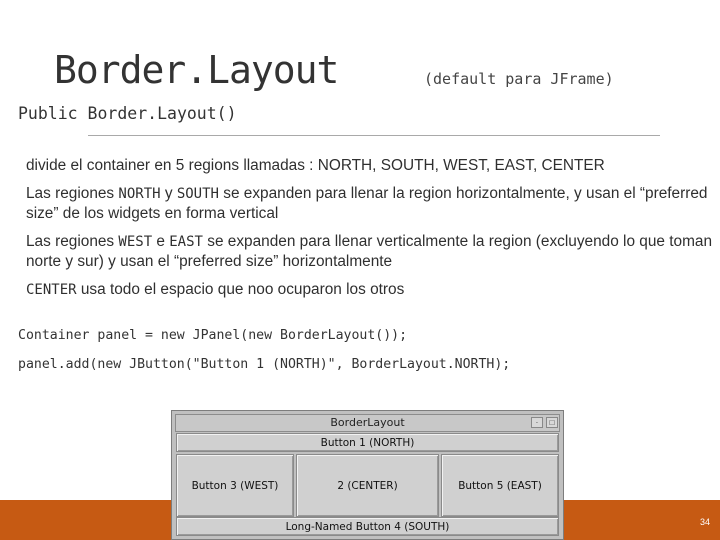 This screenshot has width=720, height=540. Describe the element at coordinates (135, 242) in the screenshot. I see `keyword-west: WEST` at that location.